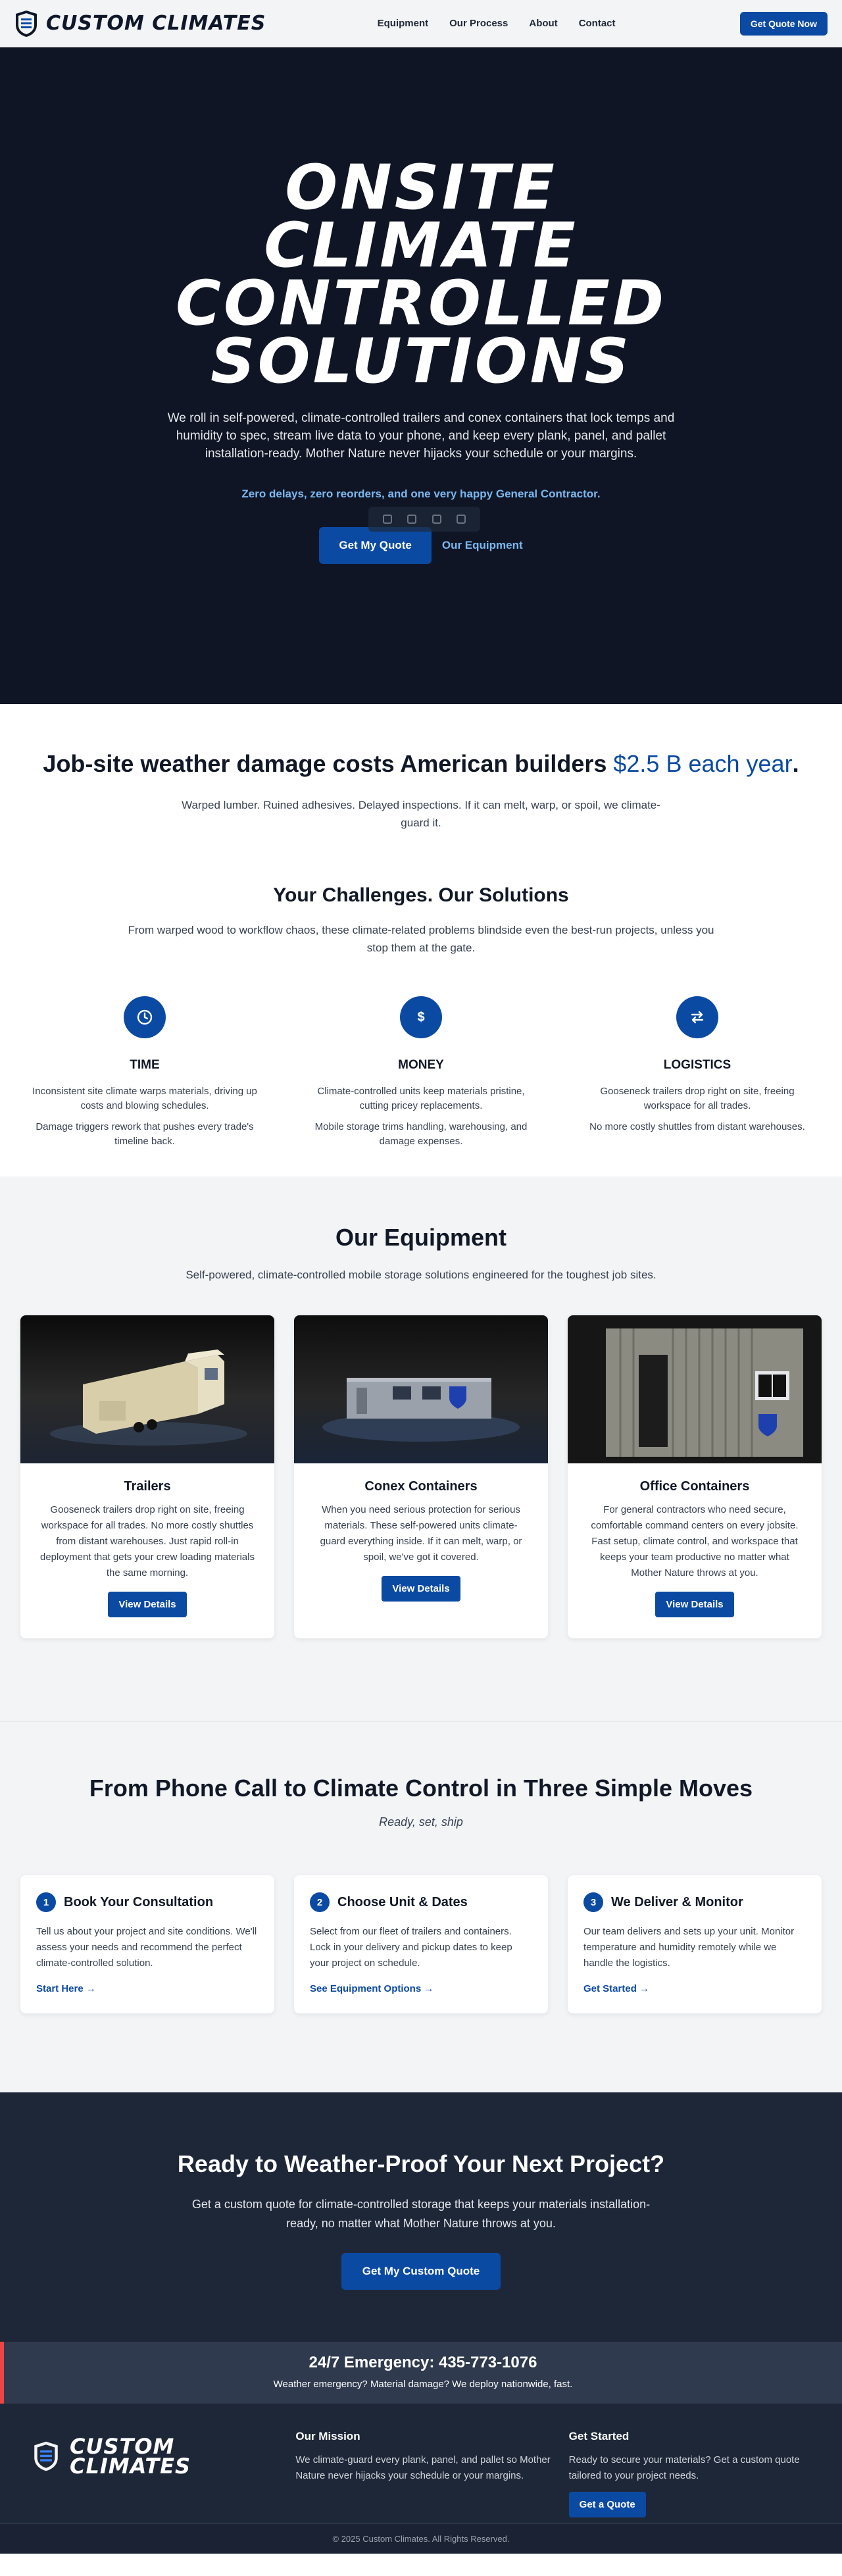 This screenshot has width=842, height=2576. Describe the element at coordinates (421, 1389) in the screenshot. I see `conex-image` at that location.